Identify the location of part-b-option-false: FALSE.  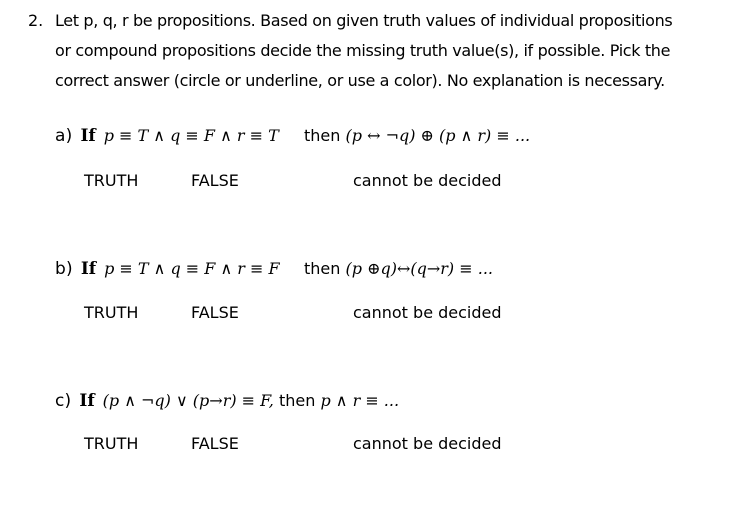
(215, 312).